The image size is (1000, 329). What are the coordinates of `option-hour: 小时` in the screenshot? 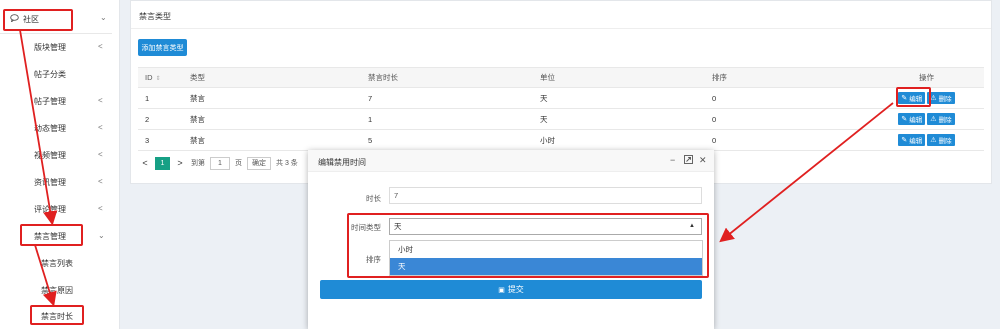 It's located at (546, 249).